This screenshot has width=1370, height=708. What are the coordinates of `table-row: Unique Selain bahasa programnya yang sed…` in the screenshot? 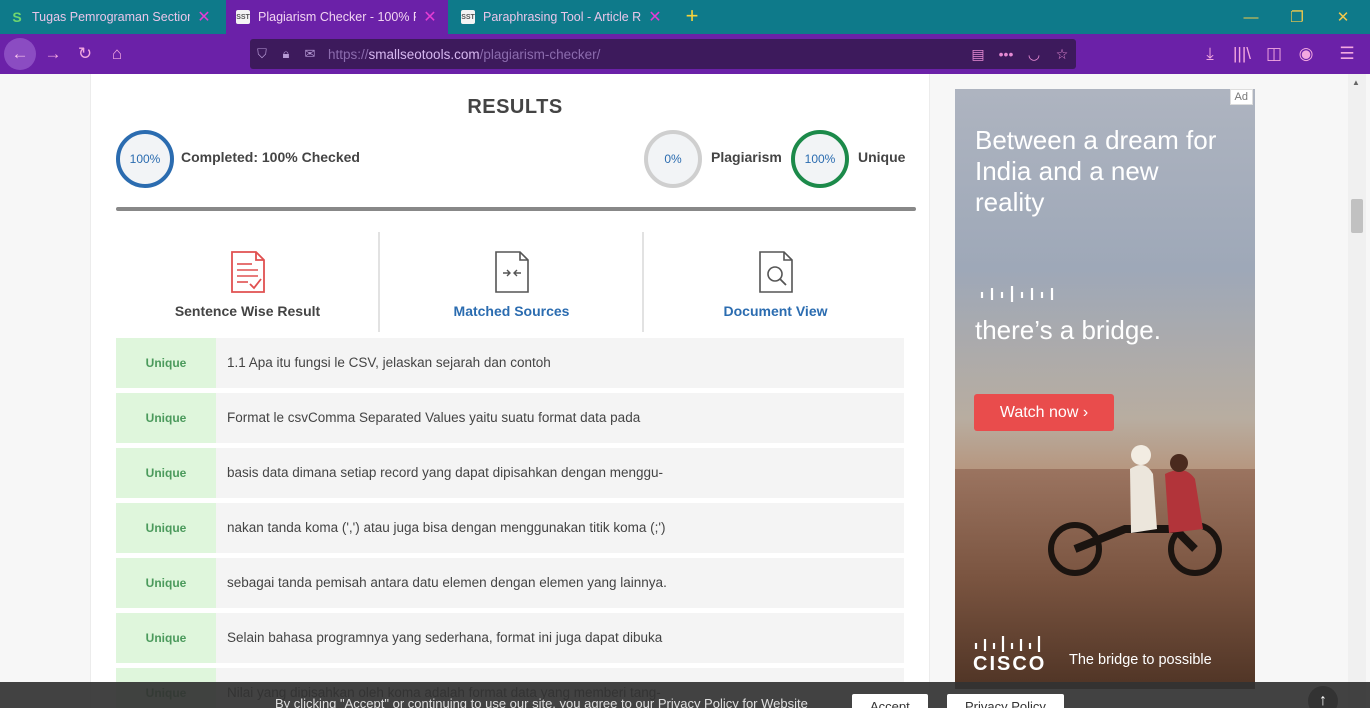 It's located at (510, 638).